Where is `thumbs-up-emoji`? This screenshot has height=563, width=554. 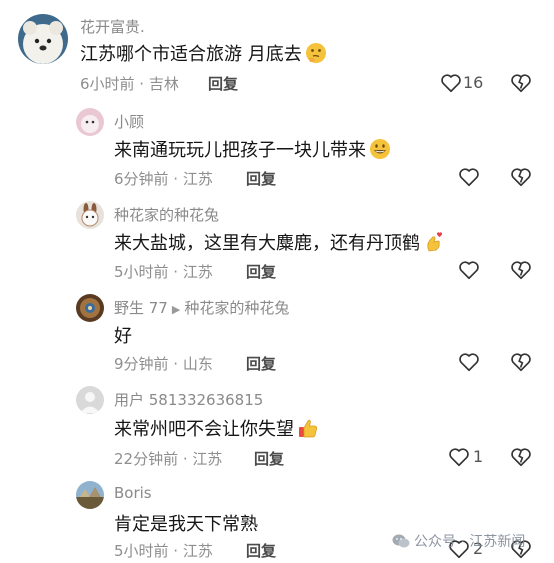 thumbs-up-emoji is located at coordinates (308, 428).